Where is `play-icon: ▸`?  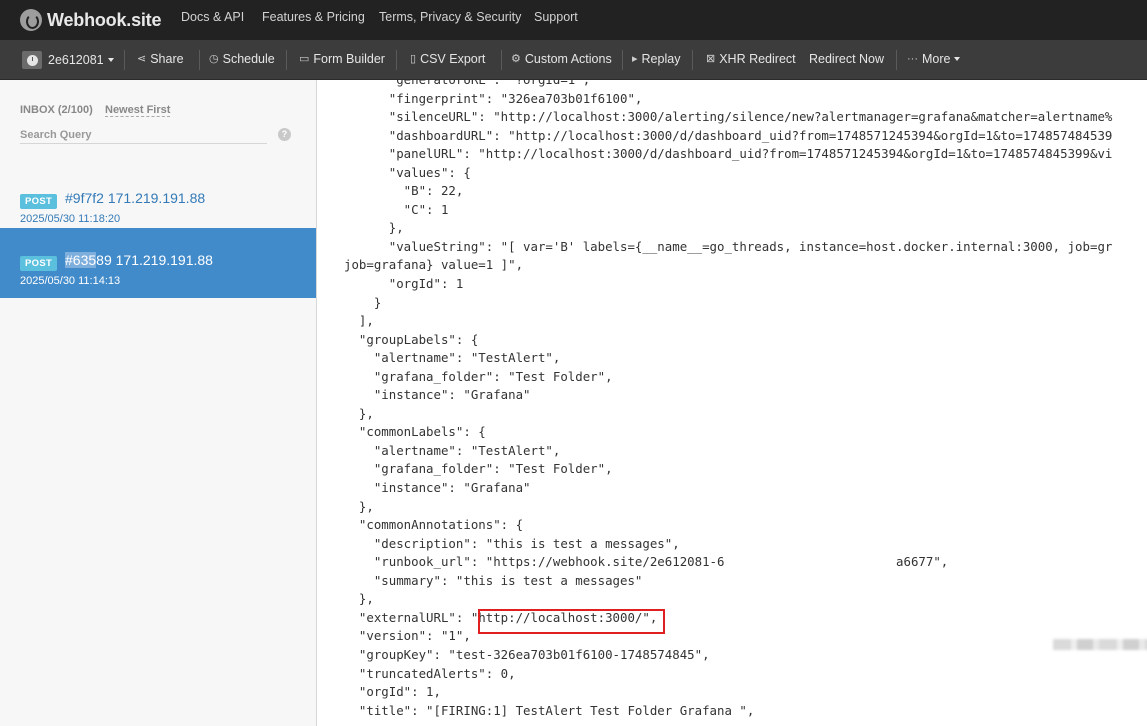
play-icon: ▸ is located at coordinates (635, 59).